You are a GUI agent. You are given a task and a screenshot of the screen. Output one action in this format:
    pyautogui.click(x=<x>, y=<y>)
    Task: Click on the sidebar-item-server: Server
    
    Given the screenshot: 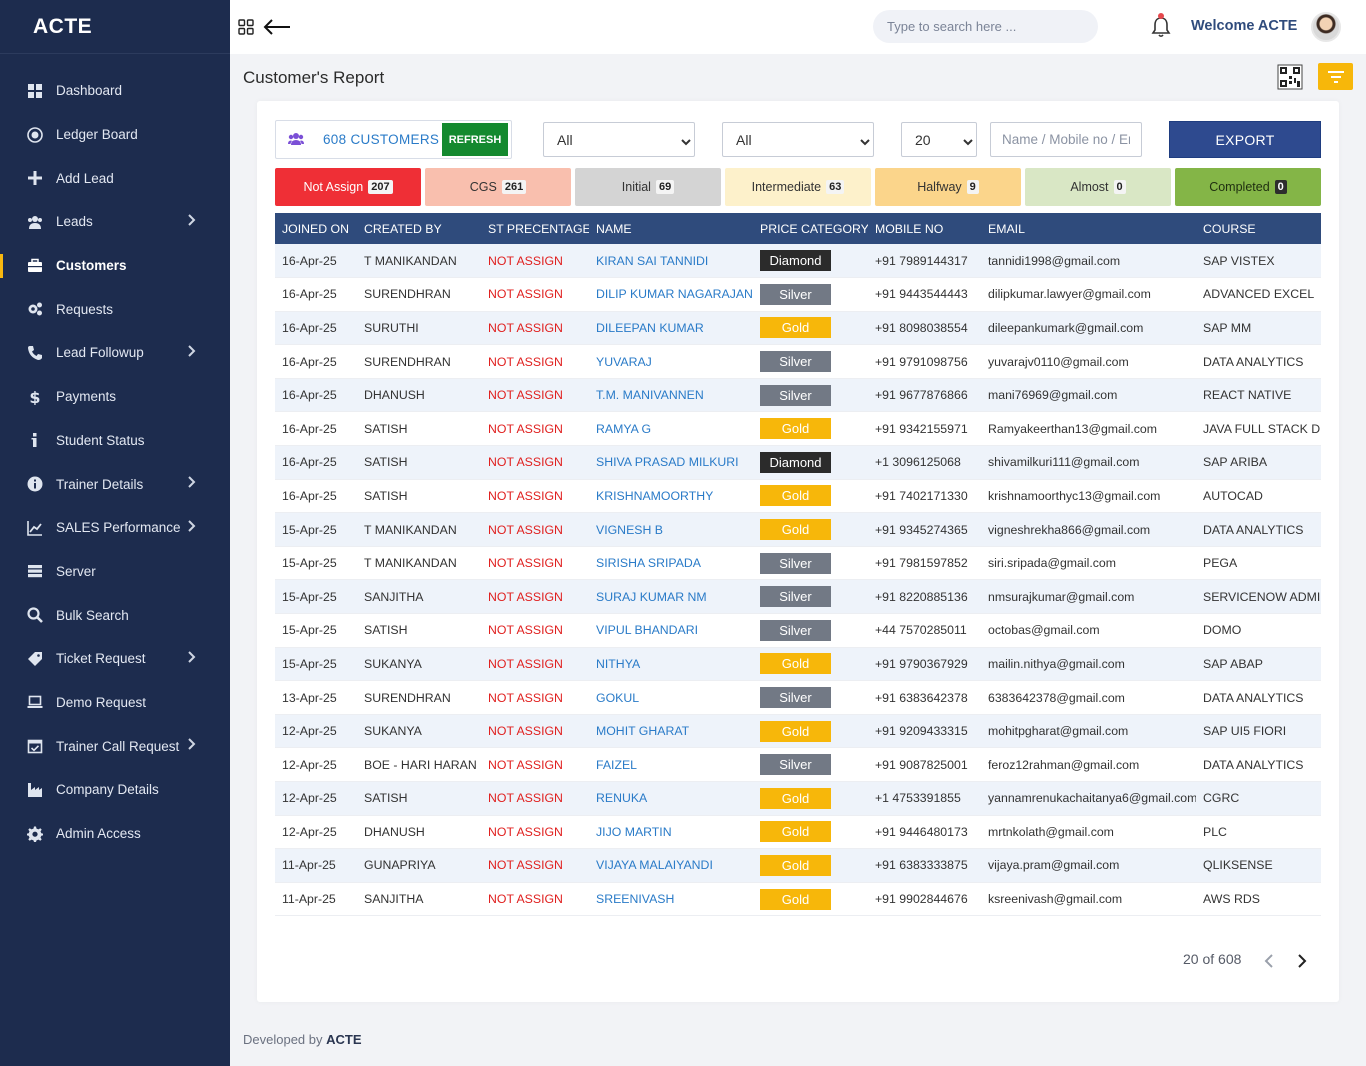 What is the action you would take?
    pyautogui.click(x=115, y=572)
    